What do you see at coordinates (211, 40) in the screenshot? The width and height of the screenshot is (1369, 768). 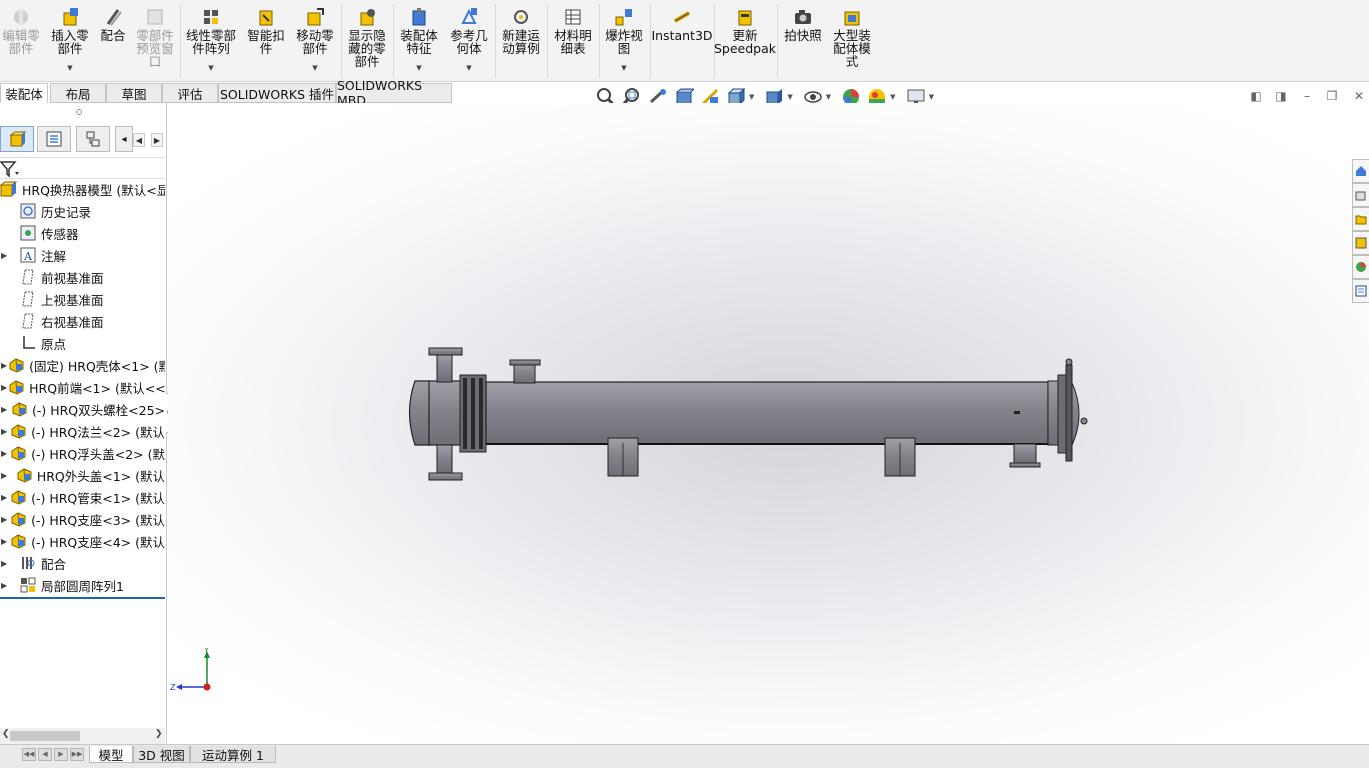 I see `linear-pattern-button: 线性零部 件阵列 ▼` at bounding box center [211, 40].